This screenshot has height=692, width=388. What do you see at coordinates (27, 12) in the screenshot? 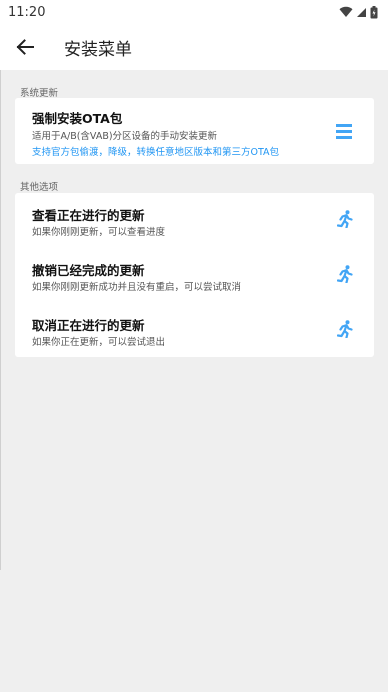
I see `status-time: 11:20` at bounding box center [27, 12].